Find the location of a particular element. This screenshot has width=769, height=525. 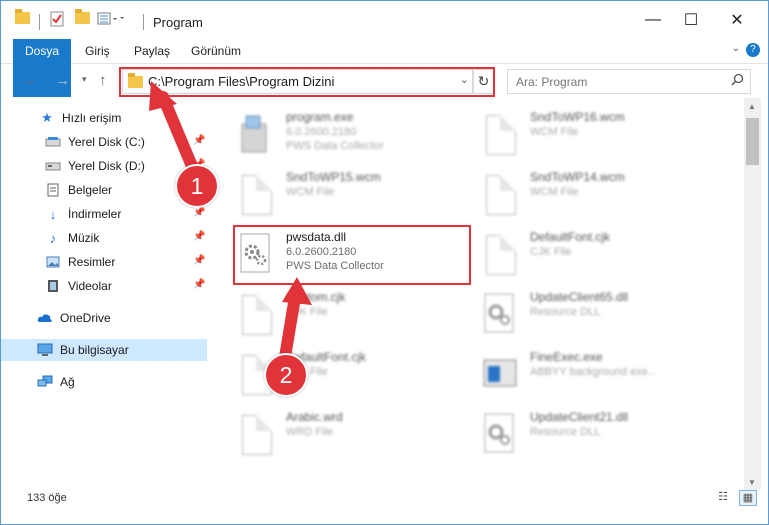

annotation-arrows is located at coordinates (230, 222).